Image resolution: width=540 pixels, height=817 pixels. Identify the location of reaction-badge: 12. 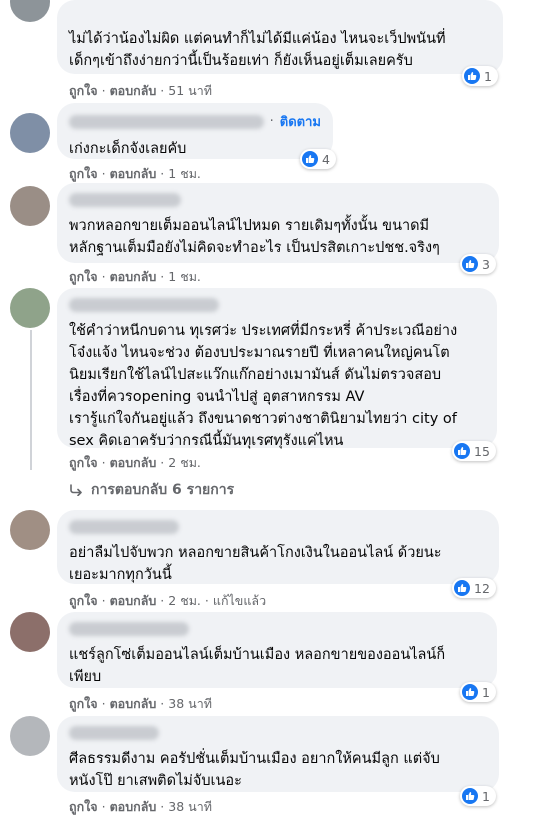
(474, 588).